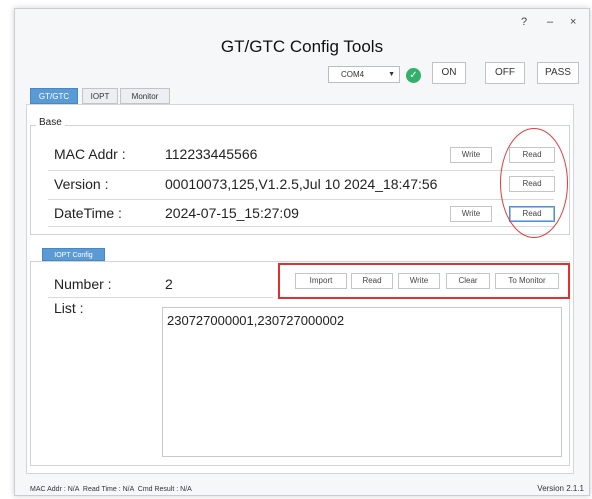  What do you see at coordinates (524, 22) in the screenshot?
I see `help-icon: ?` at bounding box center [524, 22].